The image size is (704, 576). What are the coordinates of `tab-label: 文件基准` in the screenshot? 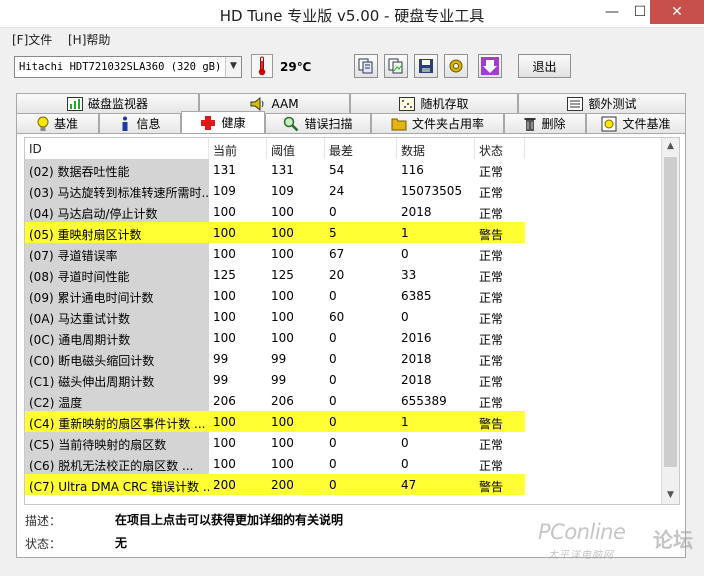 It's located at (646, 124).